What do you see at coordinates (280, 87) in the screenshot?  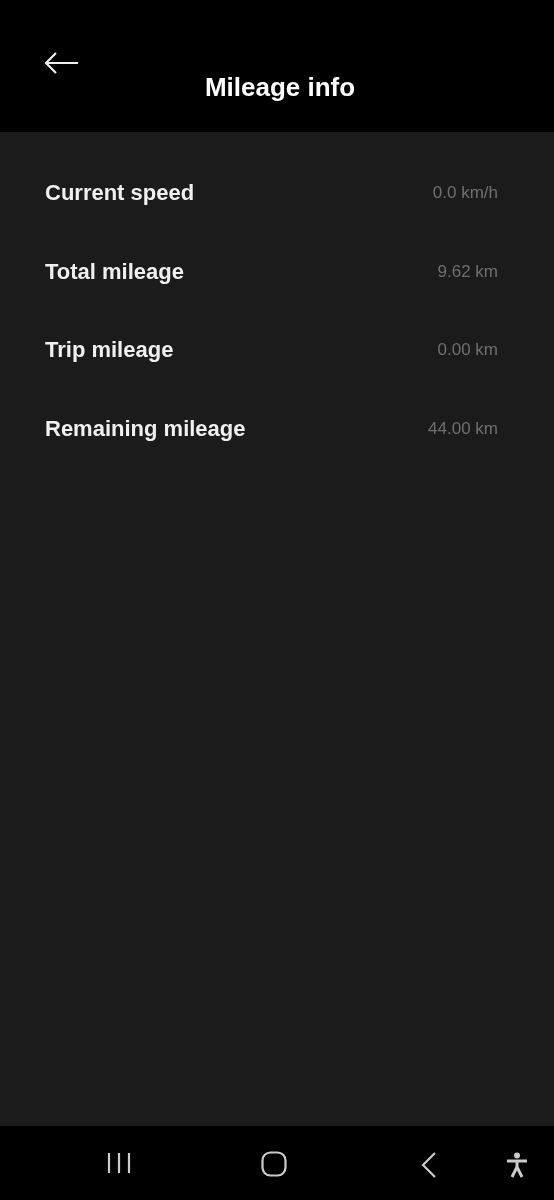 I see `screen-title: Mileage info` at bounding box center [280, 87].